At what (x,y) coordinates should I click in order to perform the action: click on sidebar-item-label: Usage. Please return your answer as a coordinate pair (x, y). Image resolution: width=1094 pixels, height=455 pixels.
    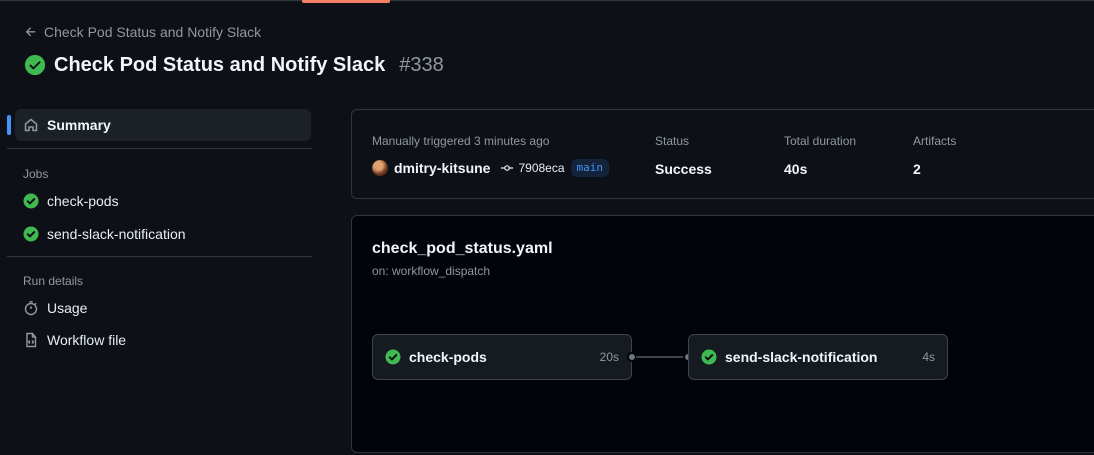
    Looking at the image, I should click on (67, 308).